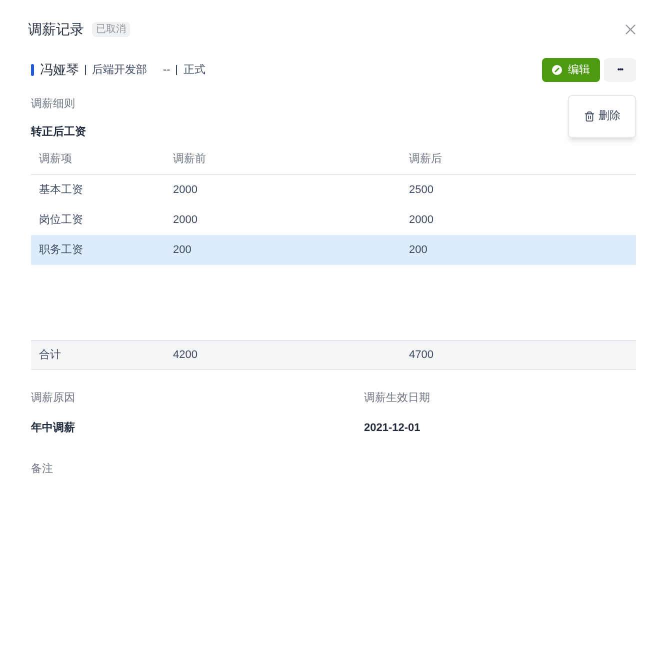 This screenshot has width=669, height=645. Describe the element at coordinates (557, 70) in the screenshot. I see `edit-icon` at that location.